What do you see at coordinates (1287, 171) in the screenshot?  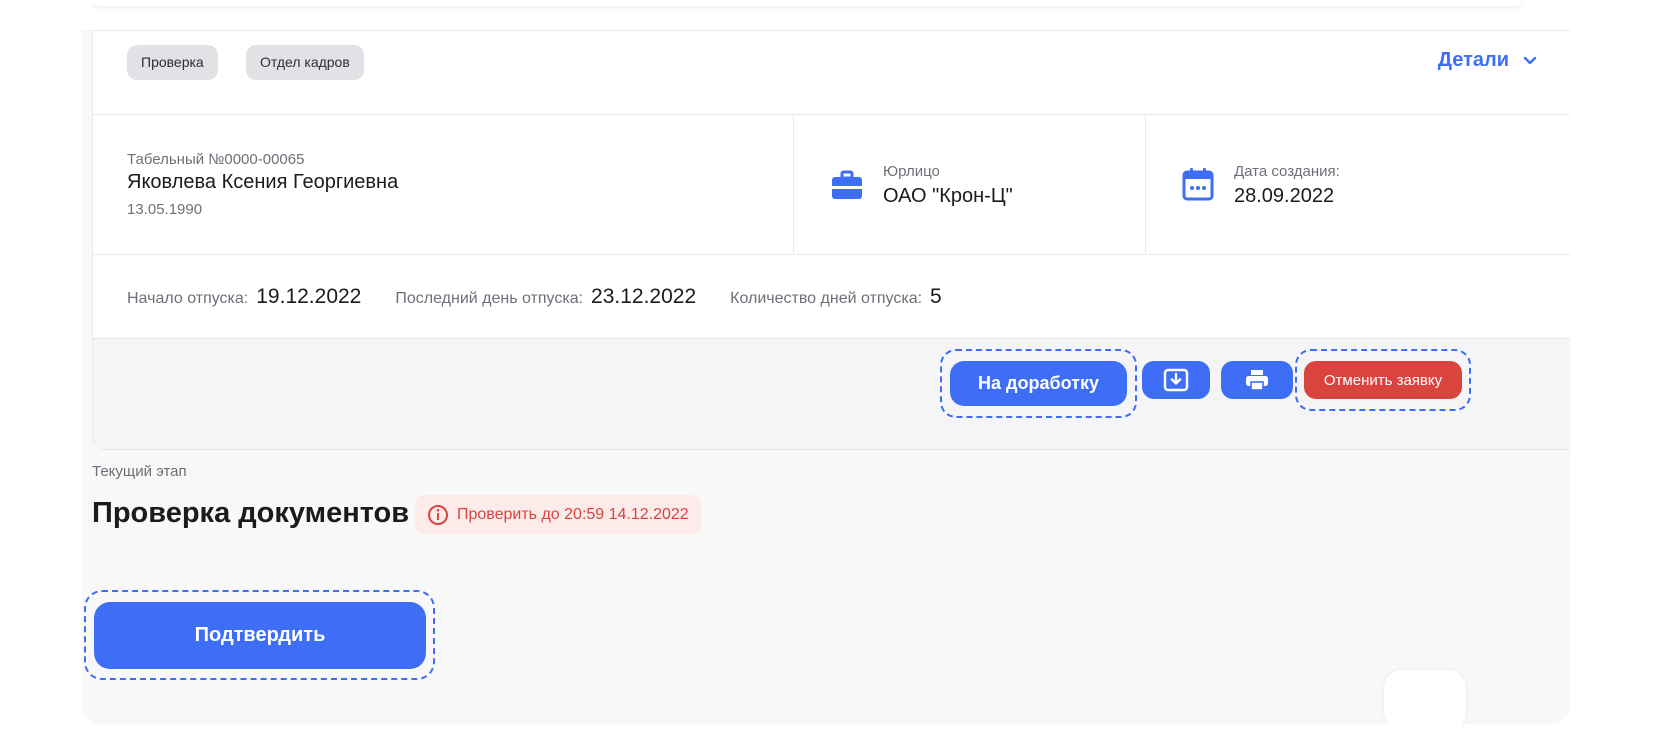 I see `created-date-label: Дата создания:` at bounding box center [1287, 171].